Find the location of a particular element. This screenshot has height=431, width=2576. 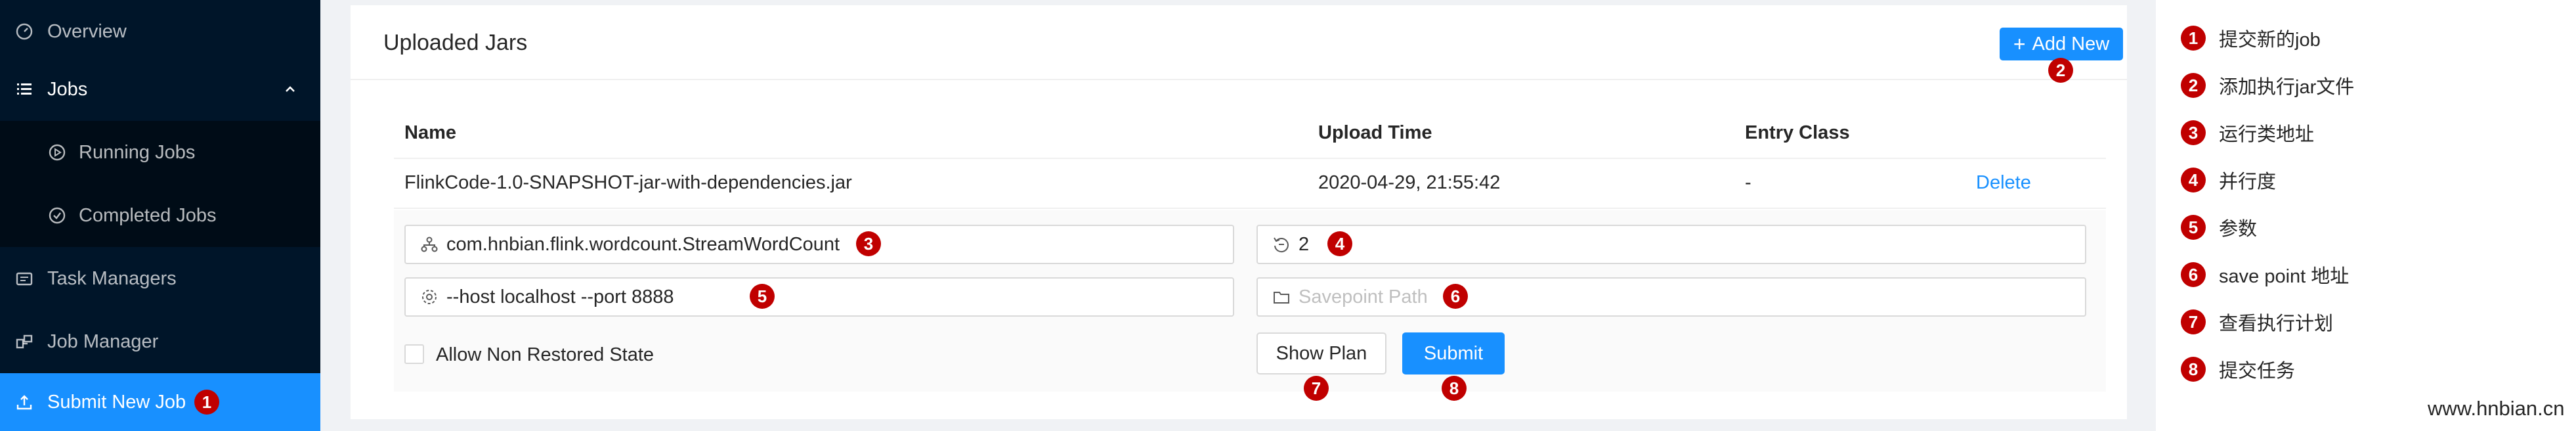

legend-item: 1 提交新的job is located at coordinates (2251, 38).